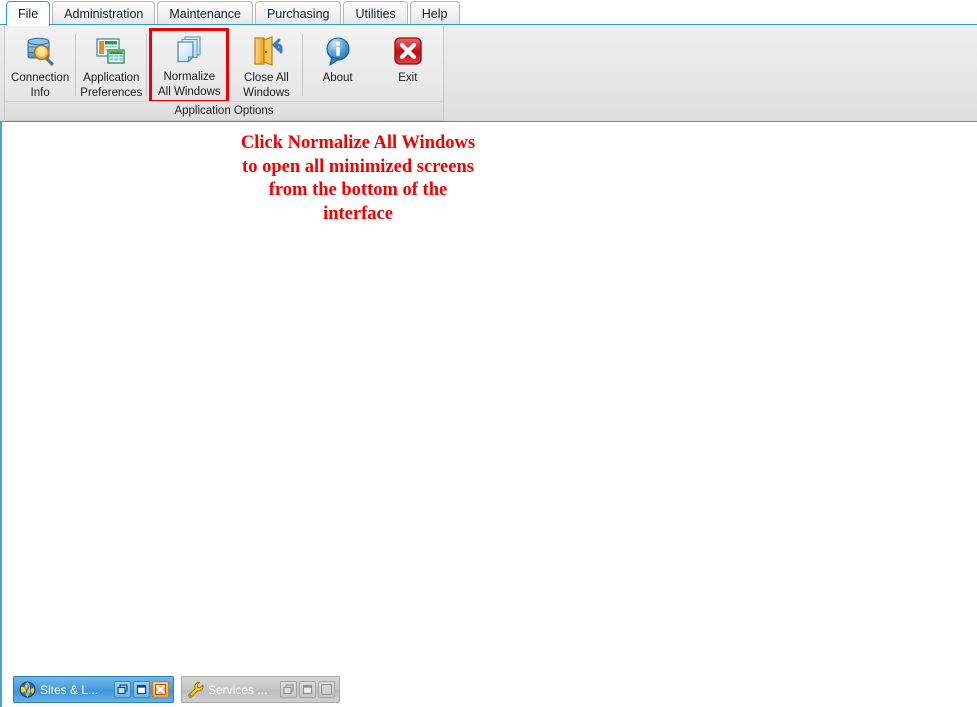 This screenshot has height=707, width=977. I want to click on group-separator, so click(147, 65).